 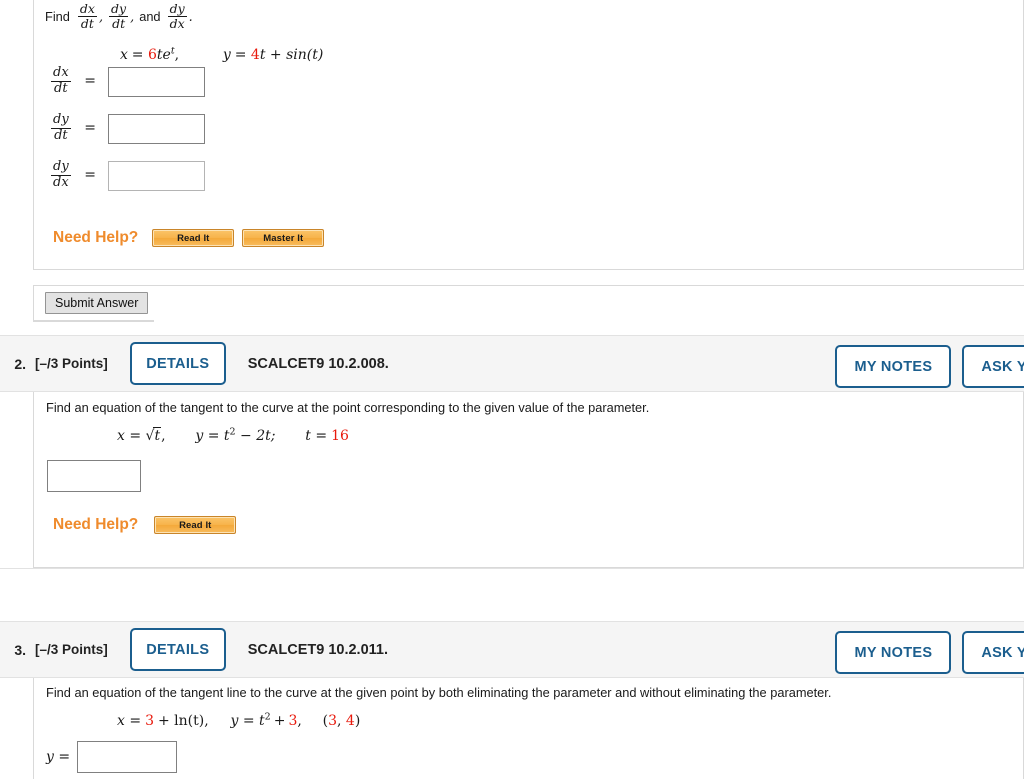 What do you see at coordinates (93, 321) in the screenshot?
I see `submit-bottom-line` at bounding box center [93, 321].